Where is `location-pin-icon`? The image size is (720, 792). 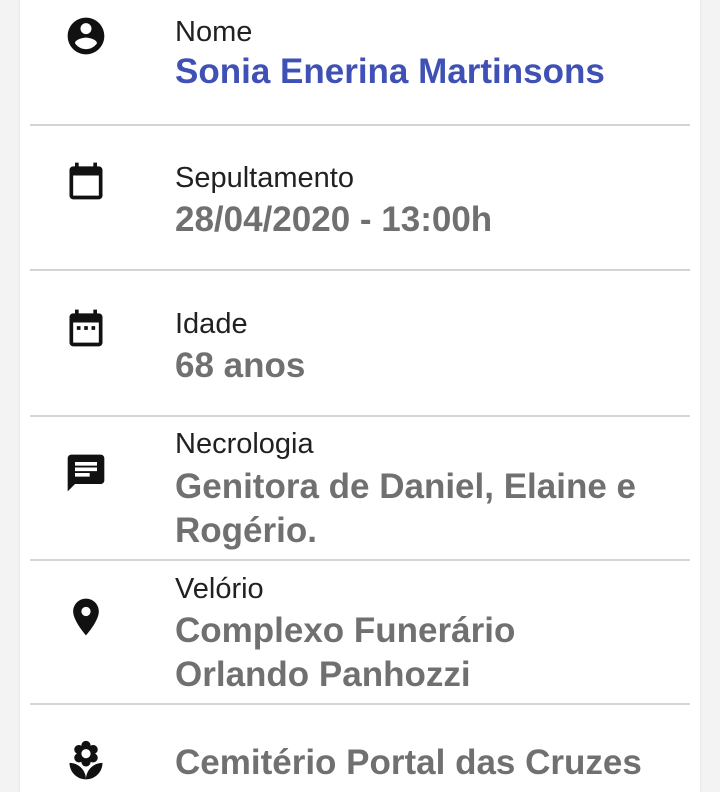
location-pin-icon is located at coordinates (86, 617).